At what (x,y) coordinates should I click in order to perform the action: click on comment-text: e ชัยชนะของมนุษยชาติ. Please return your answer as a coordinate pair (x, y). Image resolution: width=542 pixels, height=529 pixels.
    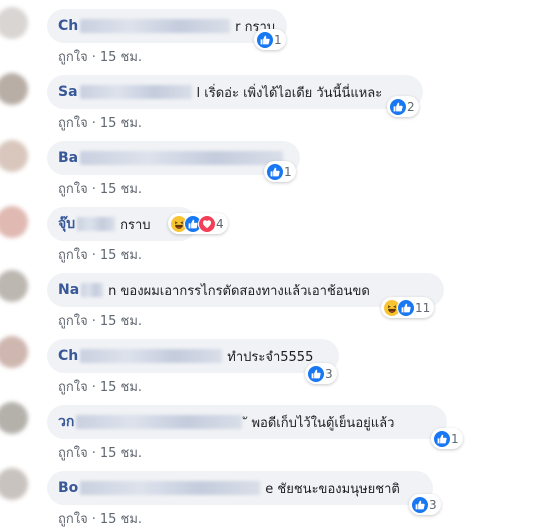
    Looking at the image, I should click on (332, 489).